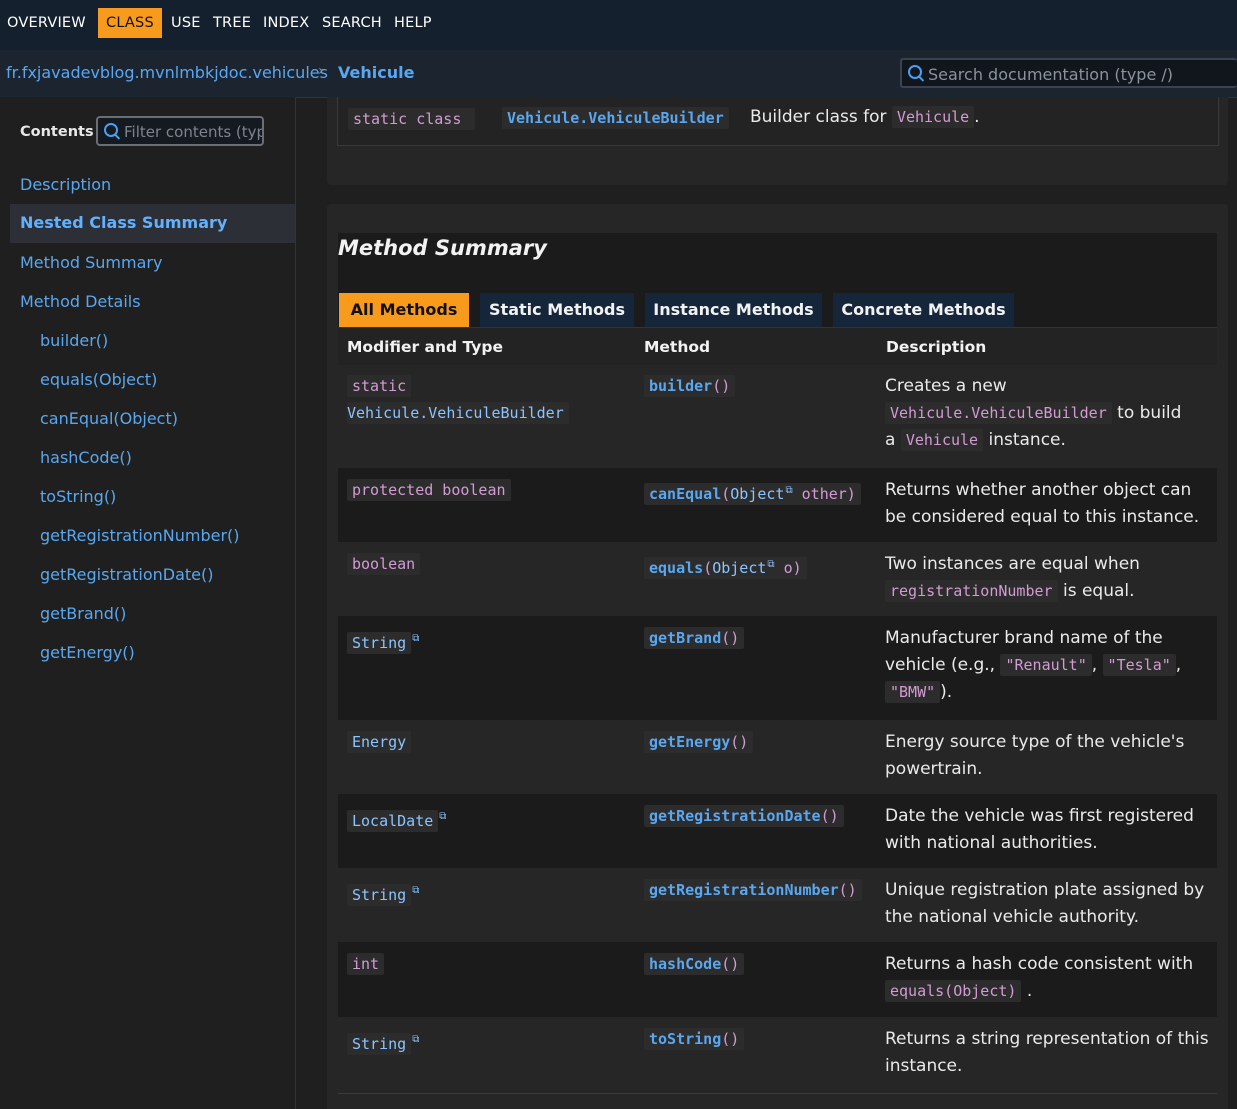 The height and width of the screenshot is (1109, 1237). I want to click on breadcrumb-class-link: Vehicule, so click(376, 72).